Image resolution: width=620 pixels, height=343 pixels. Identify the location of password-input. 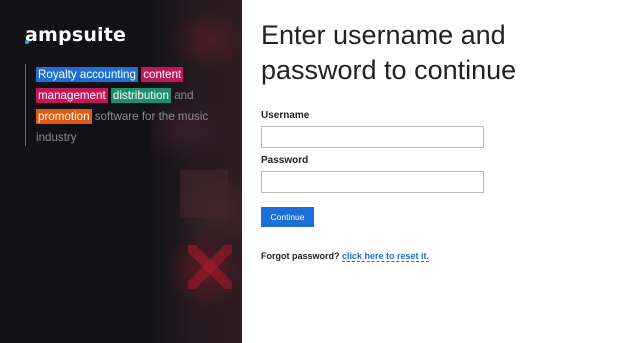
(372, 182).